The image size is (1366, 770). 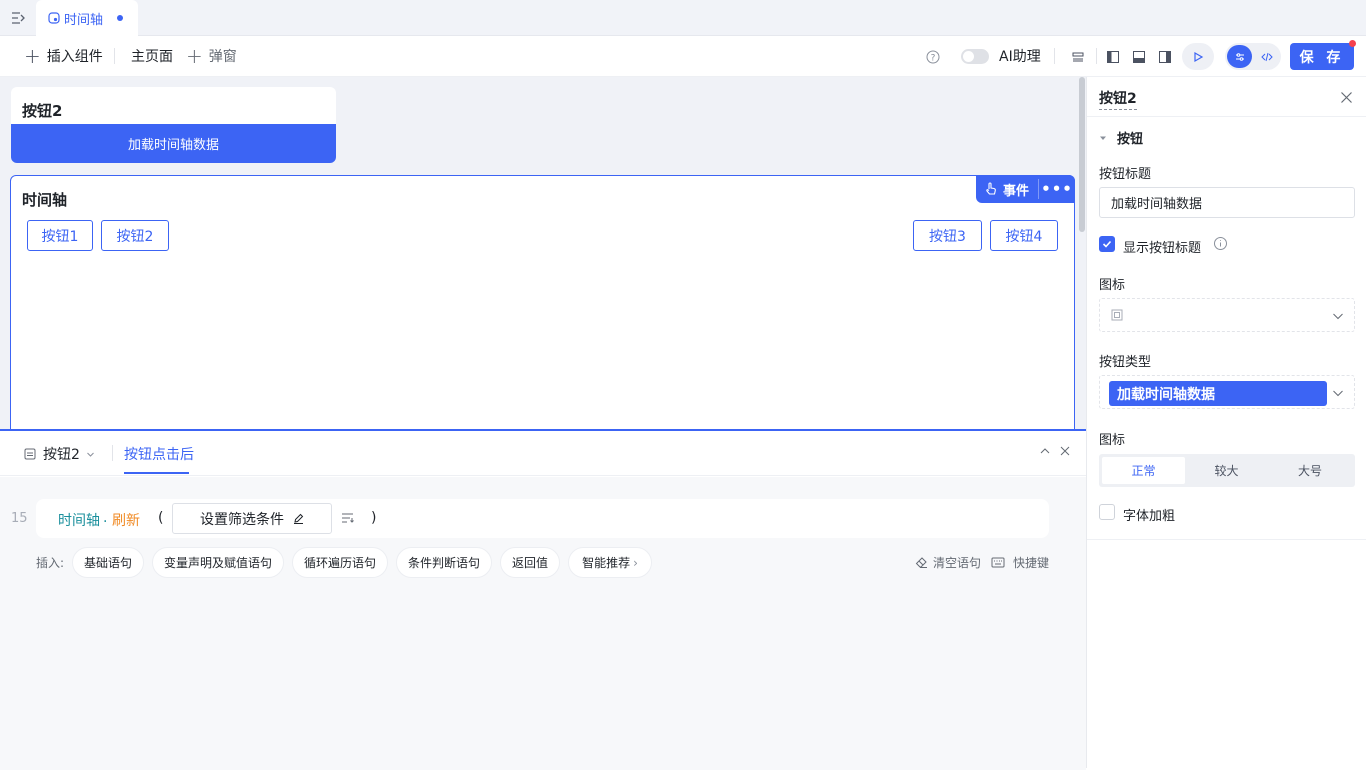 What do you see at coordinates (108, 562) in the screenshot?
I see `insert-basic-statement: 基础语句` at bounding box center [108, 562].